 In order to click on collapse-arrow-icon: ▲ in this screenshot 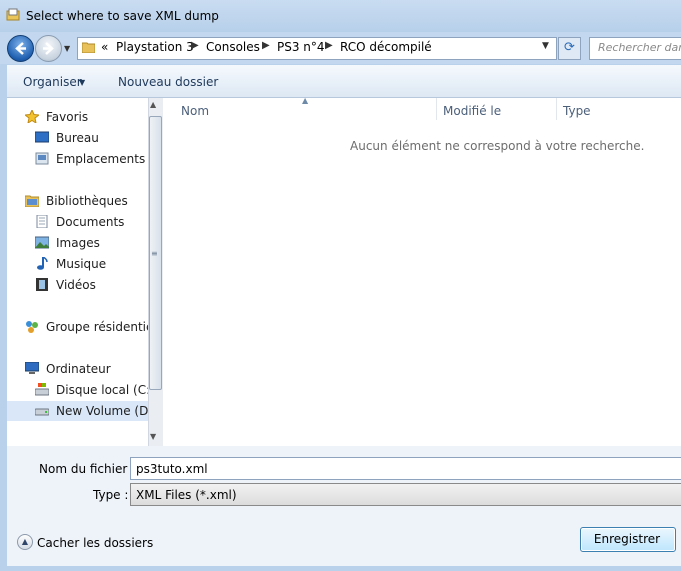, I will do `click(25, 542)`.